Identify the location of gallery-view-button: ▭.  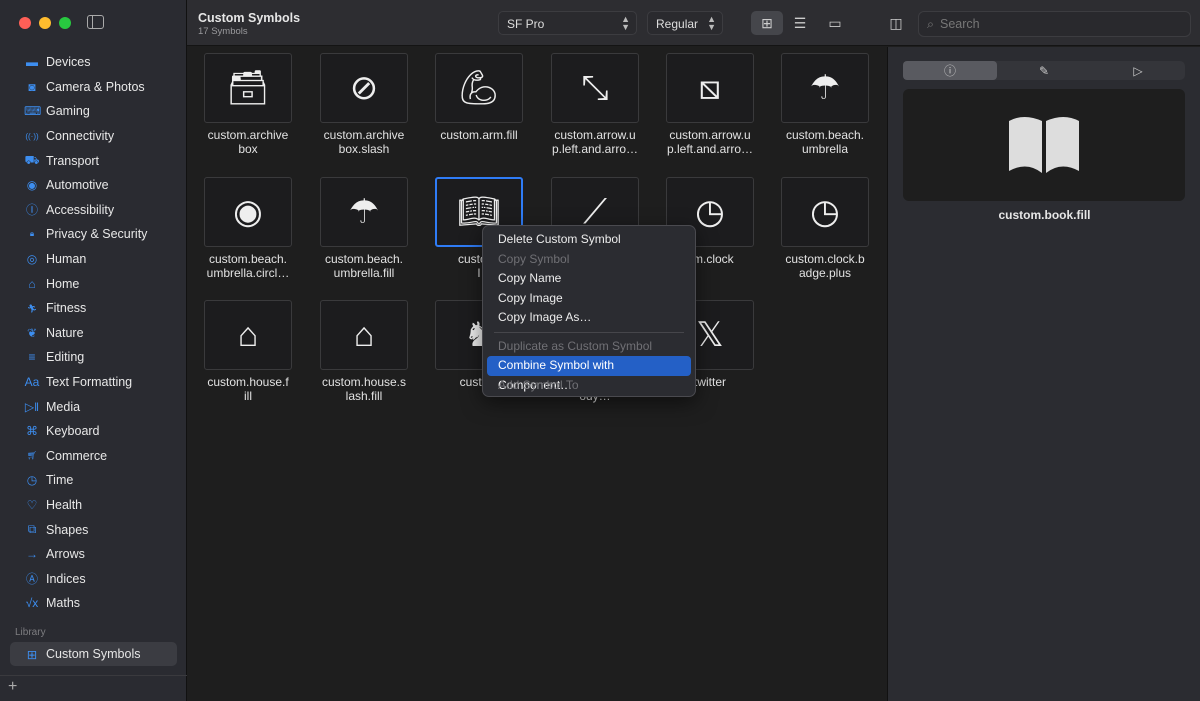
(835, 23).